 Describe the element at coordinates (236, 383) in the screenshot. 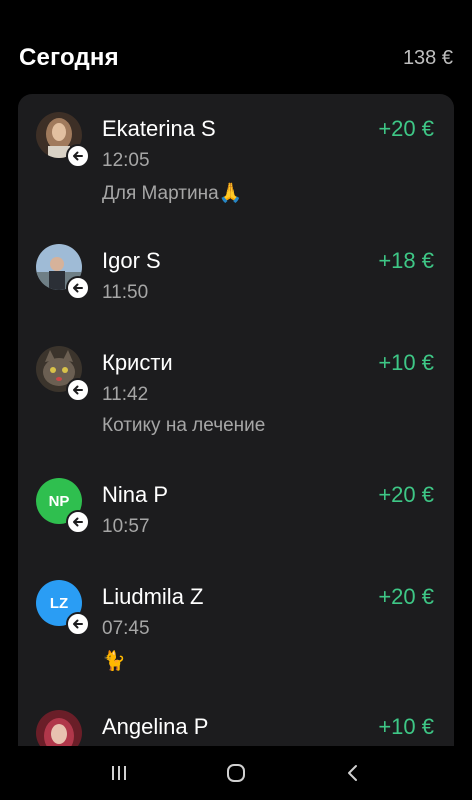

I see `transaction-item: Кристи 11:42 Котику на лечение +10 €` at that location.